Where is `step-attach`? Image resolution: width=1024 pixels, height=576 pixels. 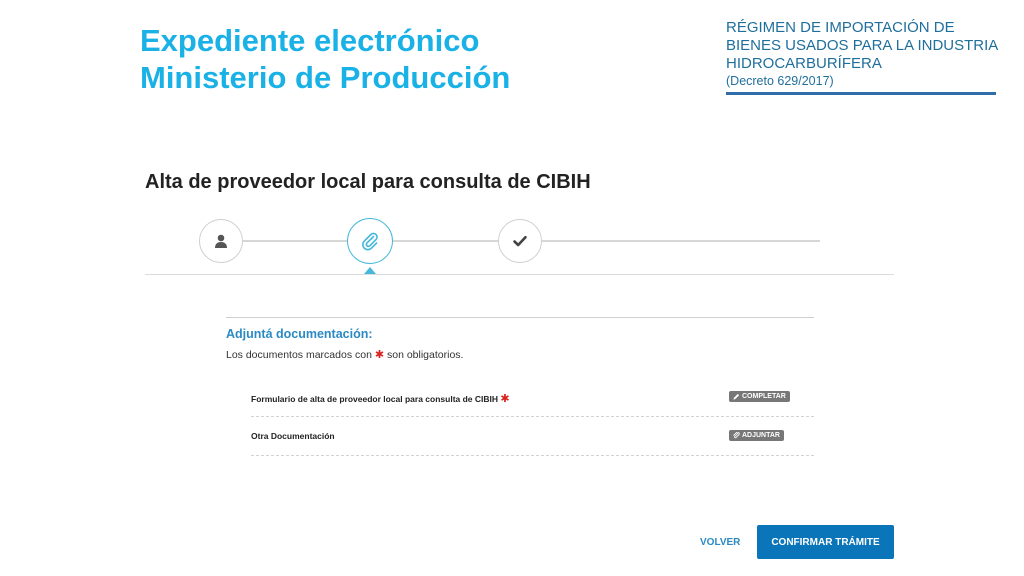
step-attach is located at coordinates (370, 241).